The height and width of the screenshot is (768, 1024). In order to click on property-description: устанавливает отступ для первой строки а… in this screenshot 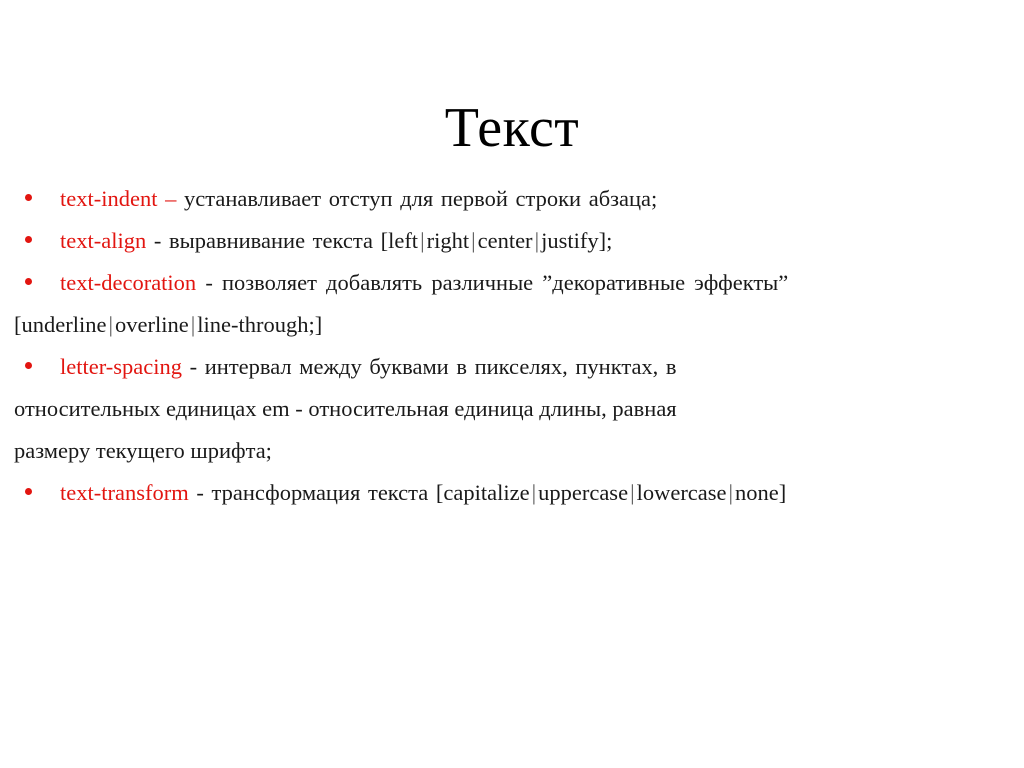, I will do `click(420, 198)`.